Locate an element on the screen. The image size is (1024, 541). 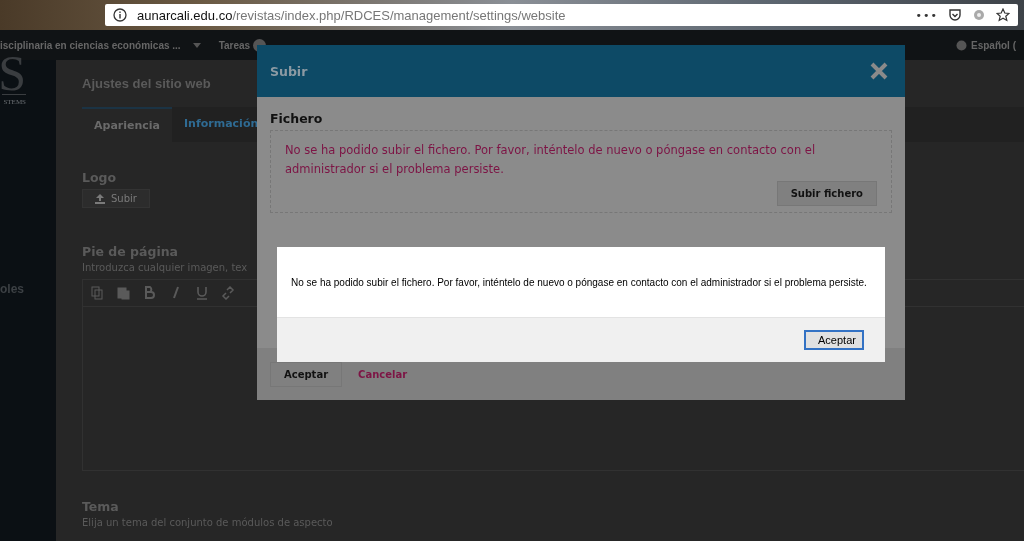
dialog-title: Subir is located at coordinates (289, 71).